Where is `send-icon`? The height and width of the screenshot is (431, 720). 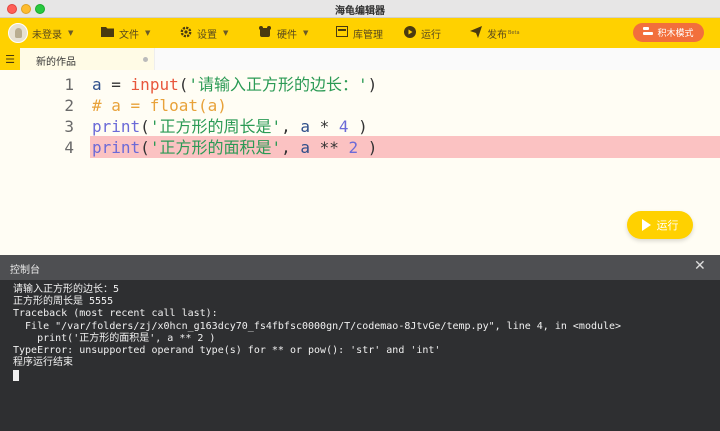 send-icon is located at coordinates (476, 33).